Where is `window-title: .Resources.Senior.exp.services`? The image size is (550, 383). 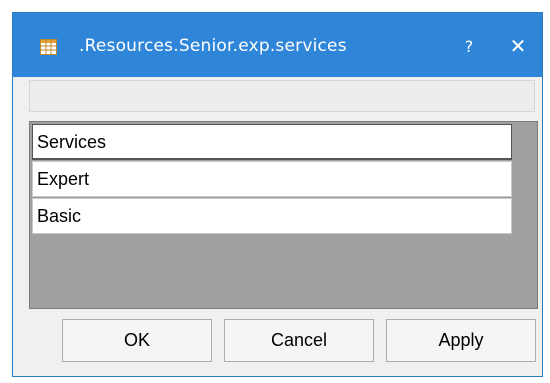
window-title: .Resources.Senior.exp.services is located at coordinates (213, 46).